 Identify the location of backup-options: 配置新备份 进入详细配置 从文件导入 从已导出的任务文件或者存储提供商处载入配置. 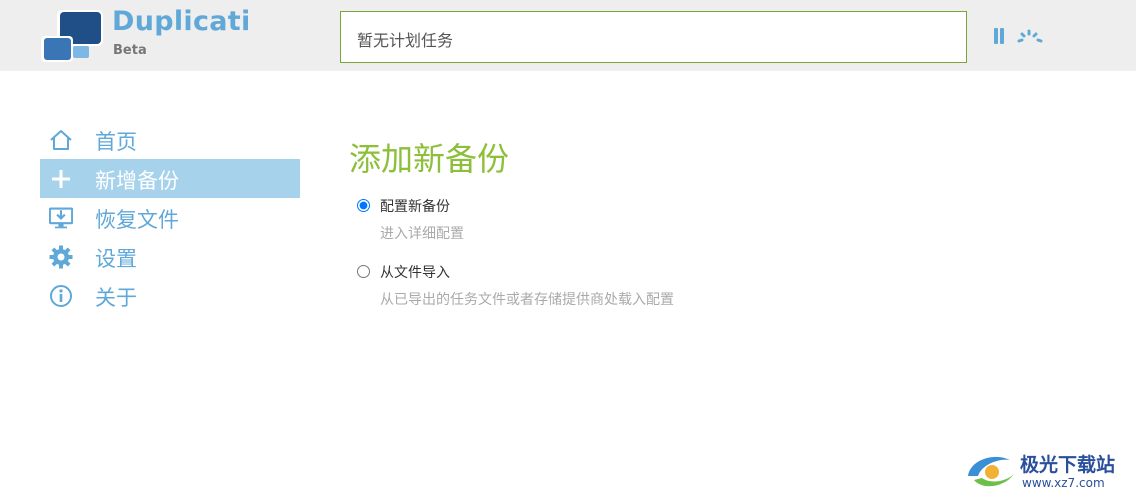
(607, 262).